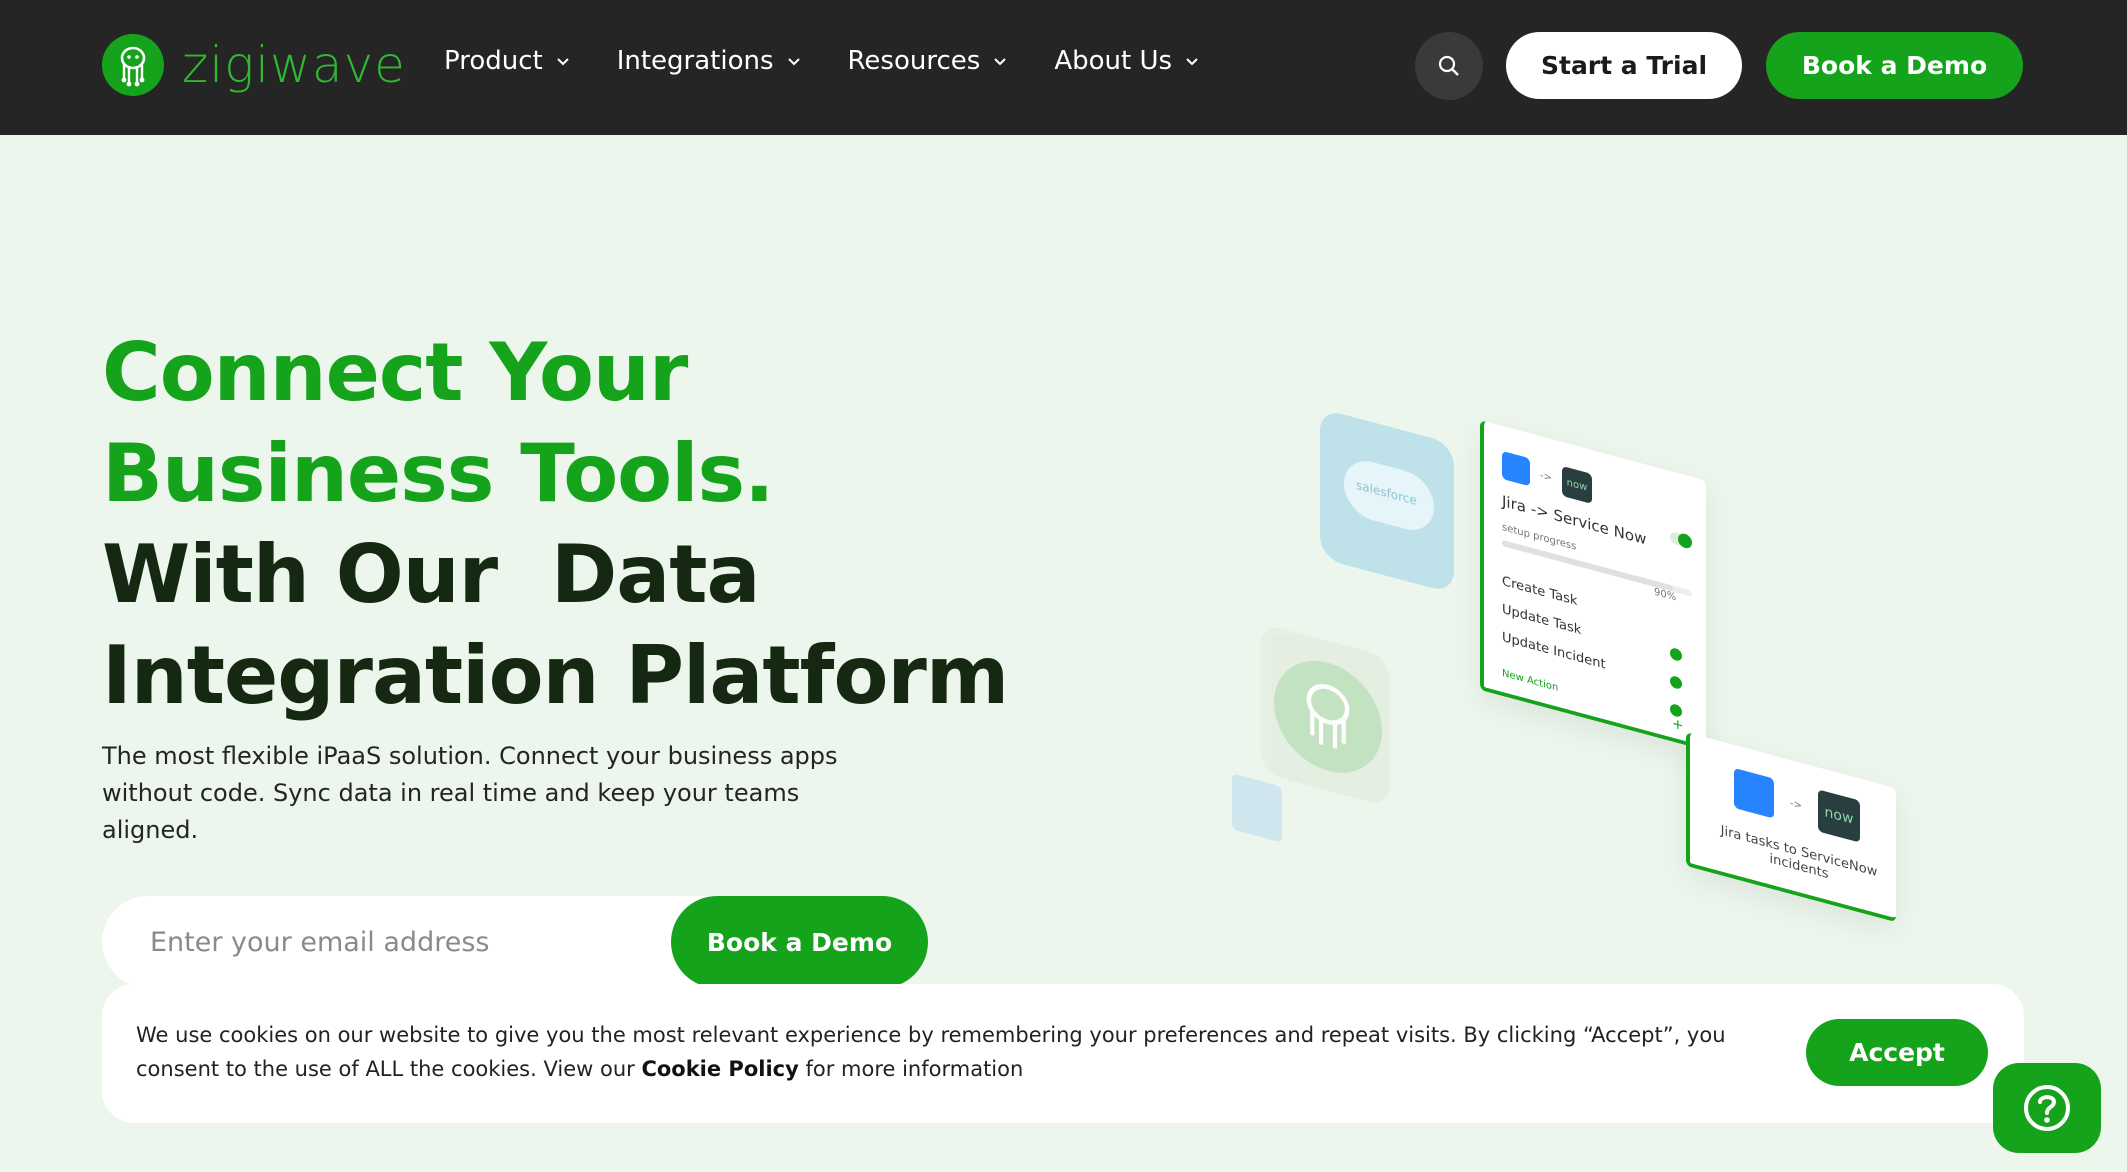  Describe the element at coordinates (1554, 651) in the screenshot. I see `action-update-incident: Update Incident` at that location.